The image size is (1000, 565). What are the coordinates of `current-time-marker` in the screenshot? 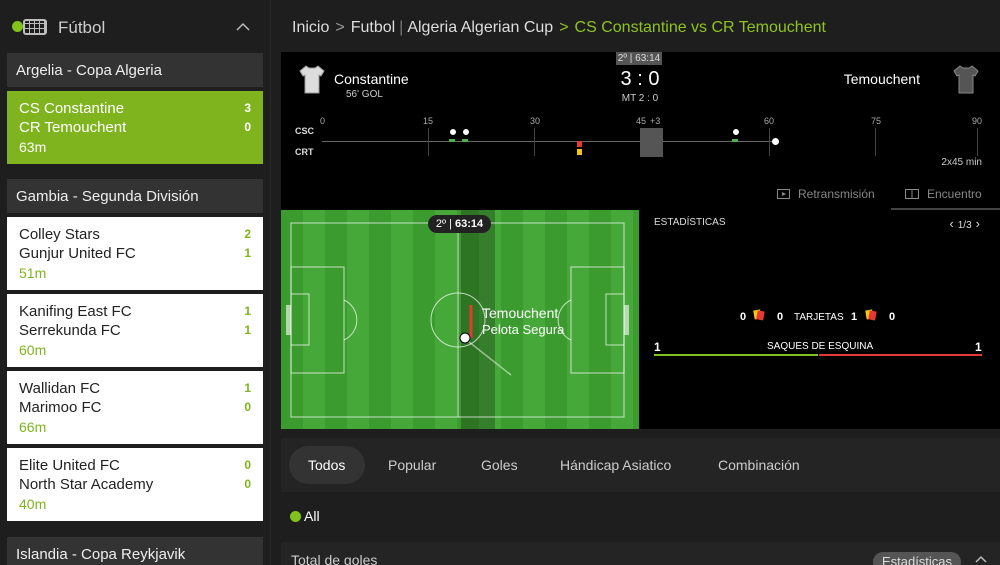 It's located at (775, 141).